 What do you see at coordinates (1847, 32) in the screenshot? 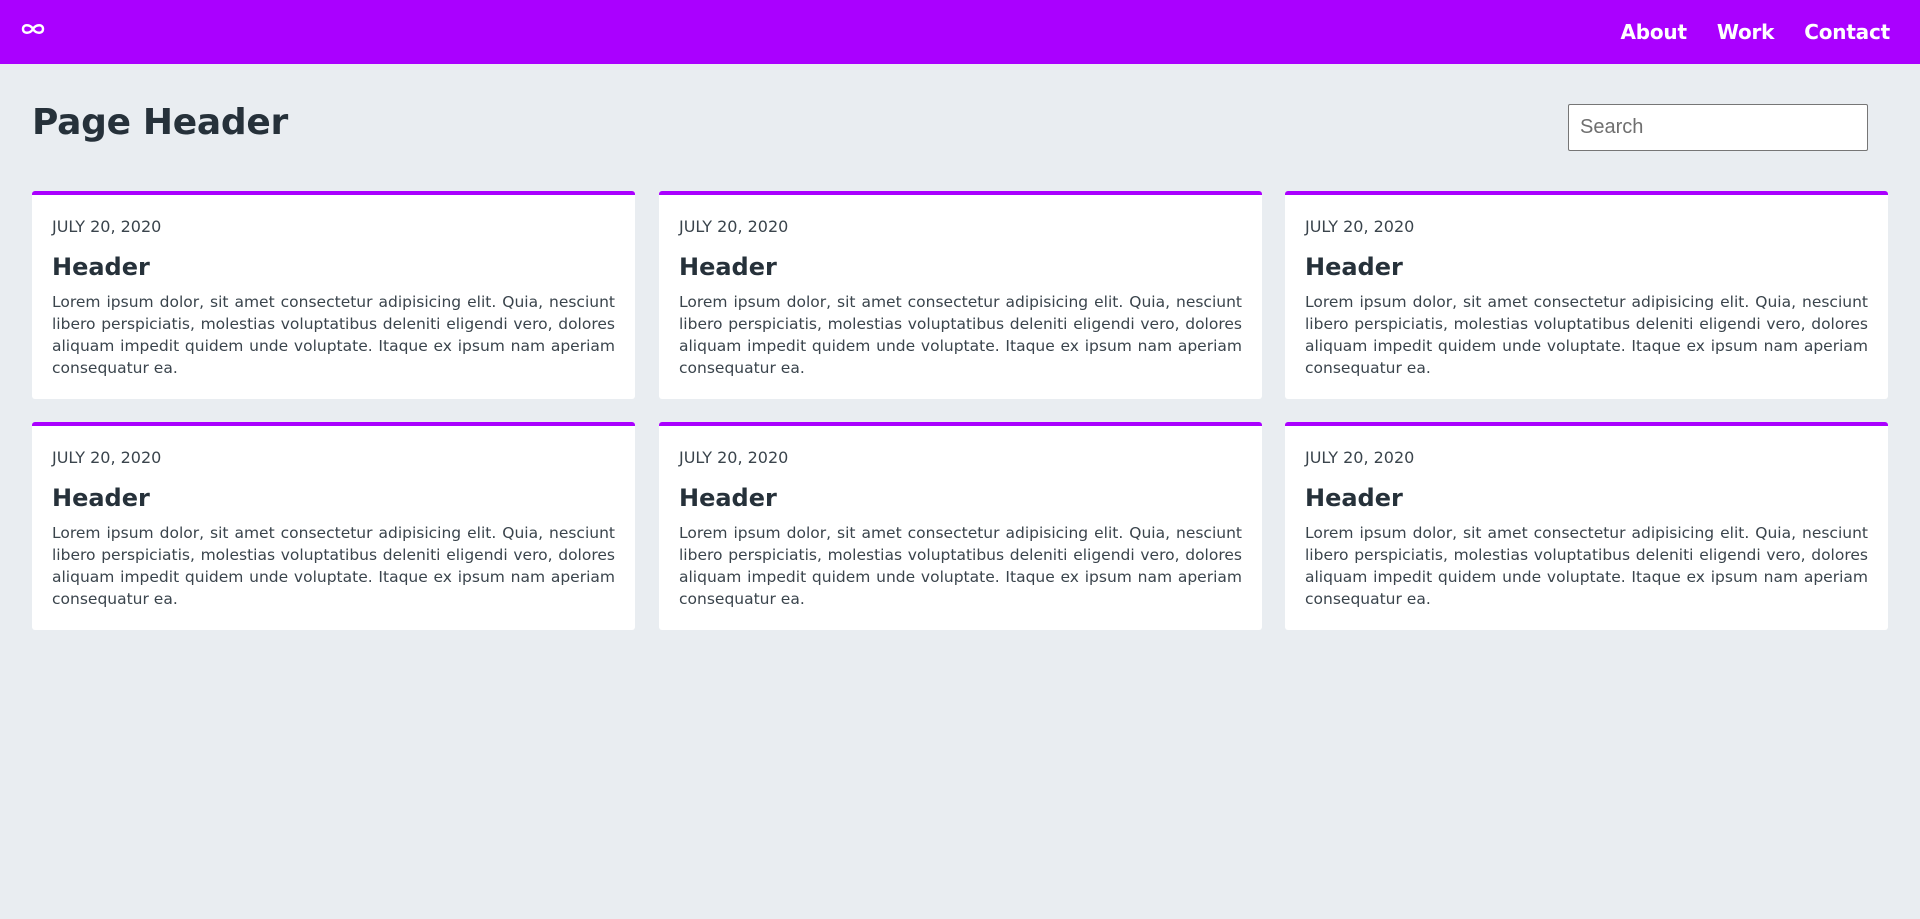
I see `nav-link-contact: Contact` at bounding box center [1847, 32].